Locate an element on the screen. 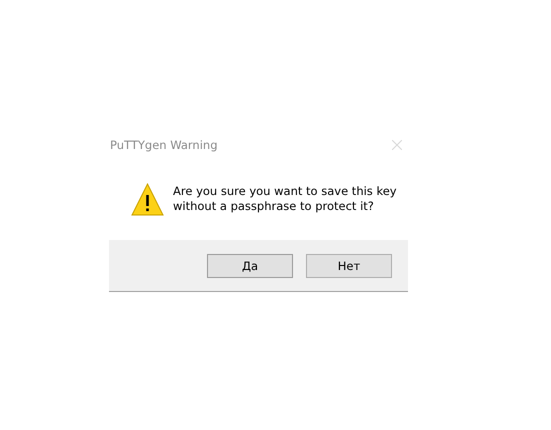  warning-icon is located at coordinates (147, 199).